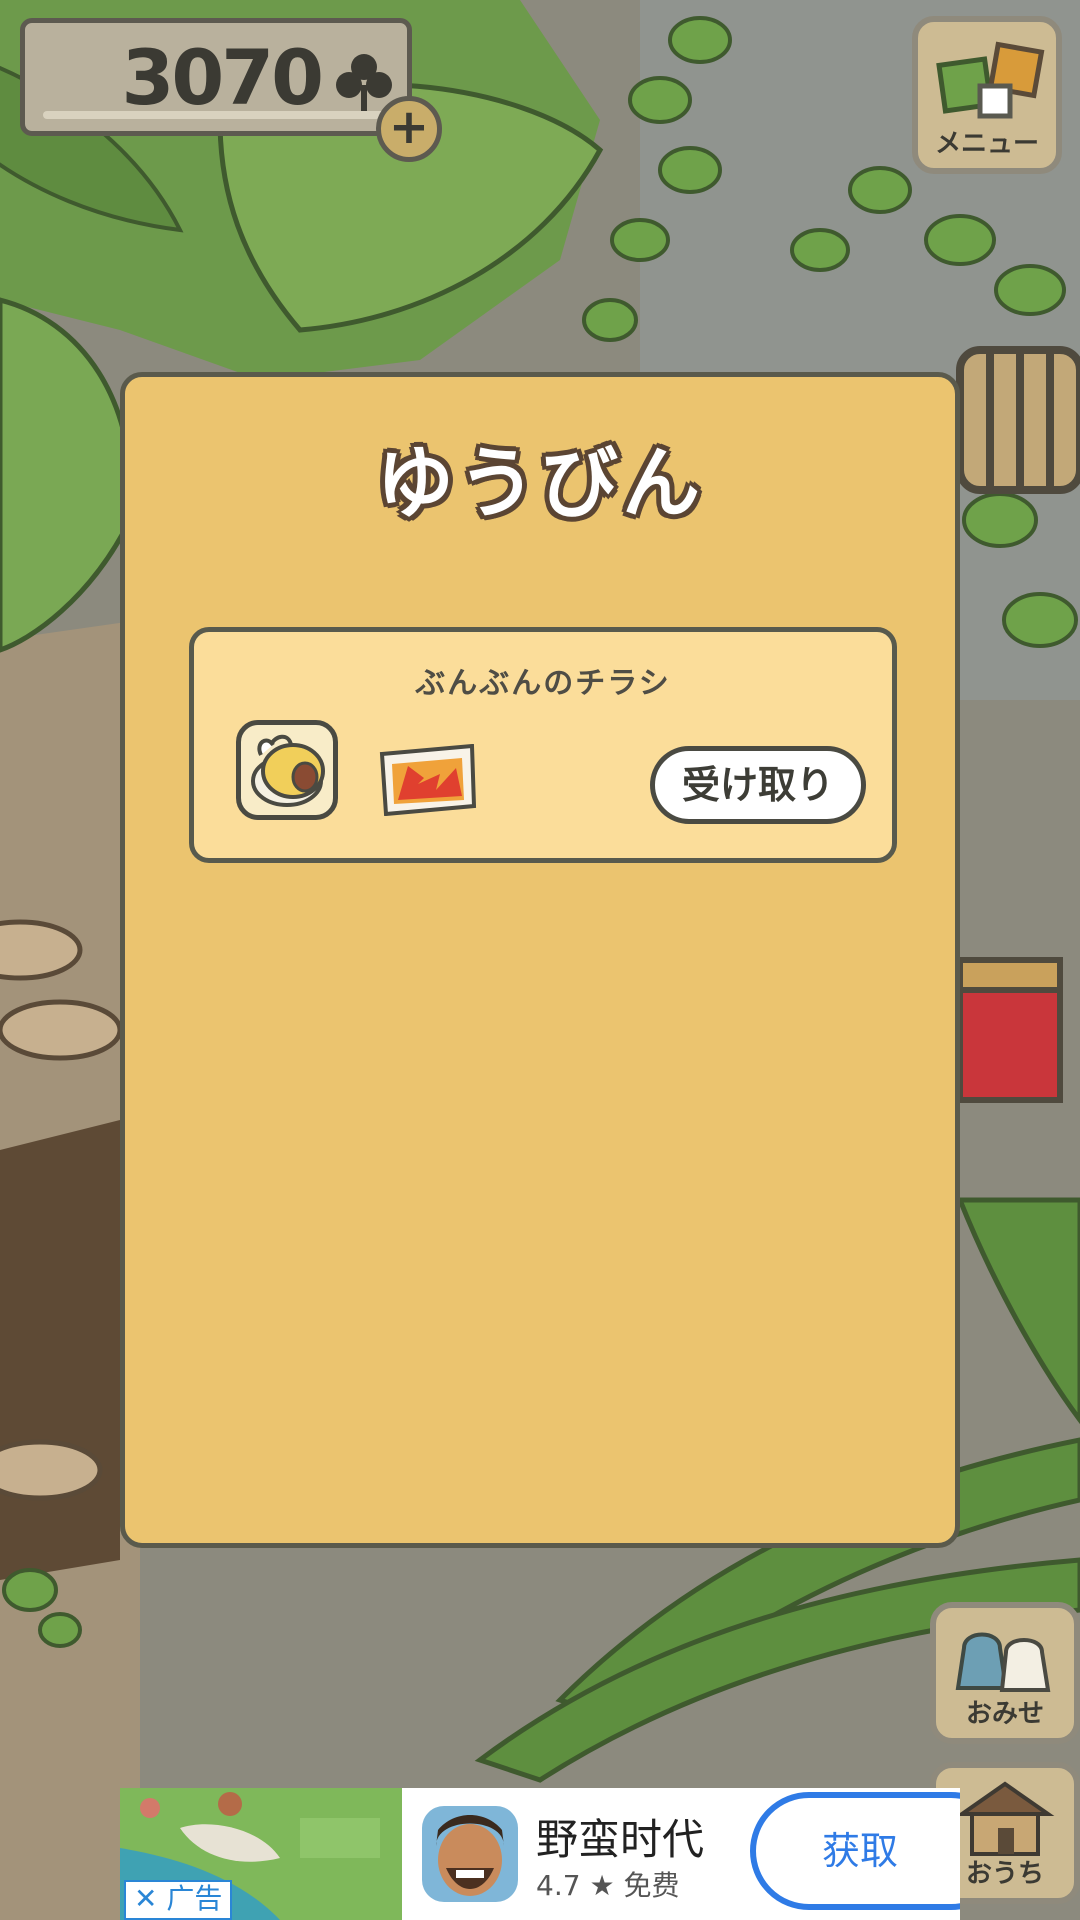 Image resolution: width=1080 pixels, height=1920 pixels. I want to click on add-clover-button: +, so click(409, 129).